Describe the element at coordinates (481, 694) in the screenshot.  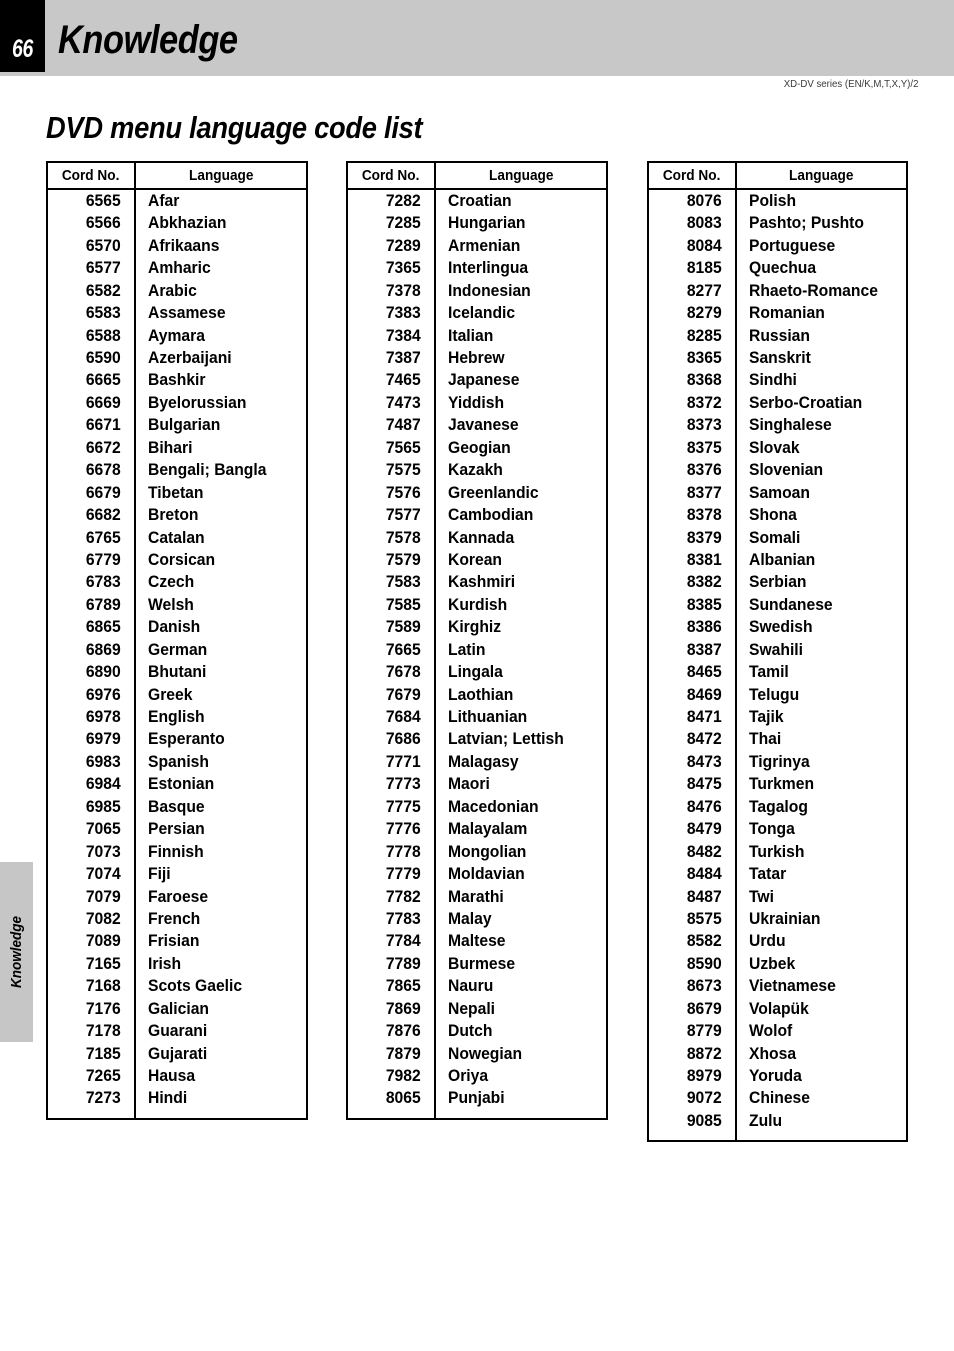
I see `language-value: Laothian` at that location.